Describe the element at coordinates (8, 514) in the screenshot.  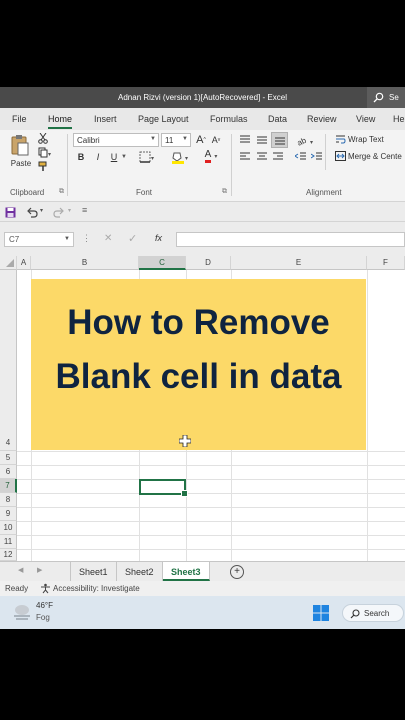
I see `row-header-9: 9` at that location.